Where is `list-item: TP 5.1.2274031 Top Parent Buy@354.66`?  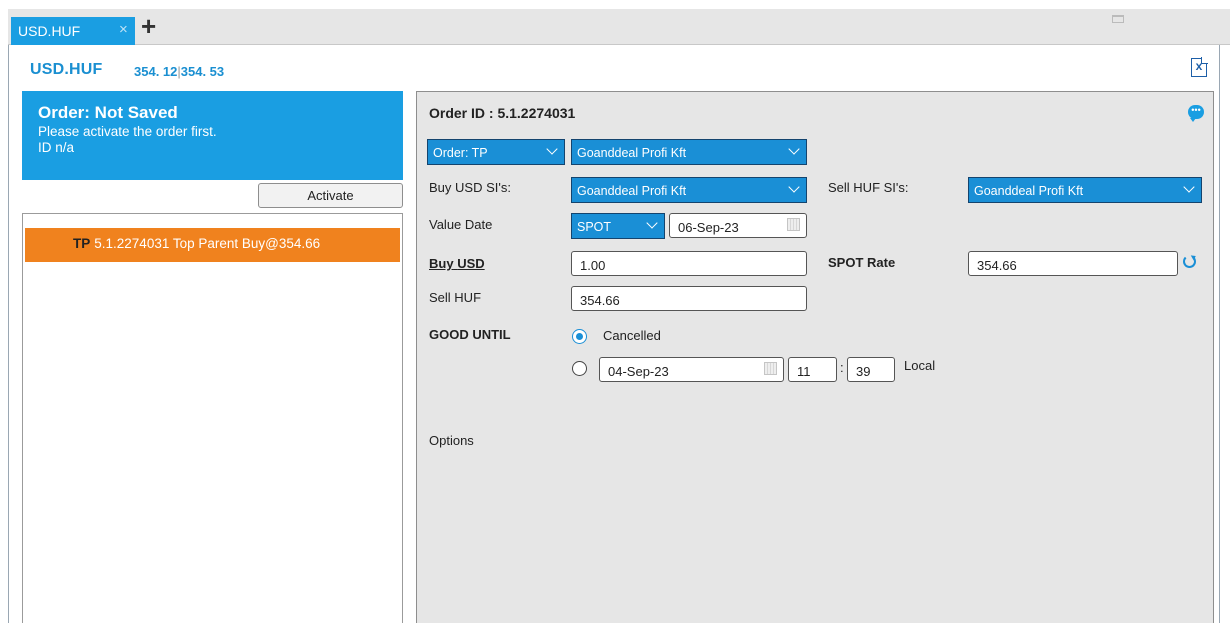
list-item: TP 5.1.2274031 Top Parent Buy@354.66 is located at coordinates (212, 245).